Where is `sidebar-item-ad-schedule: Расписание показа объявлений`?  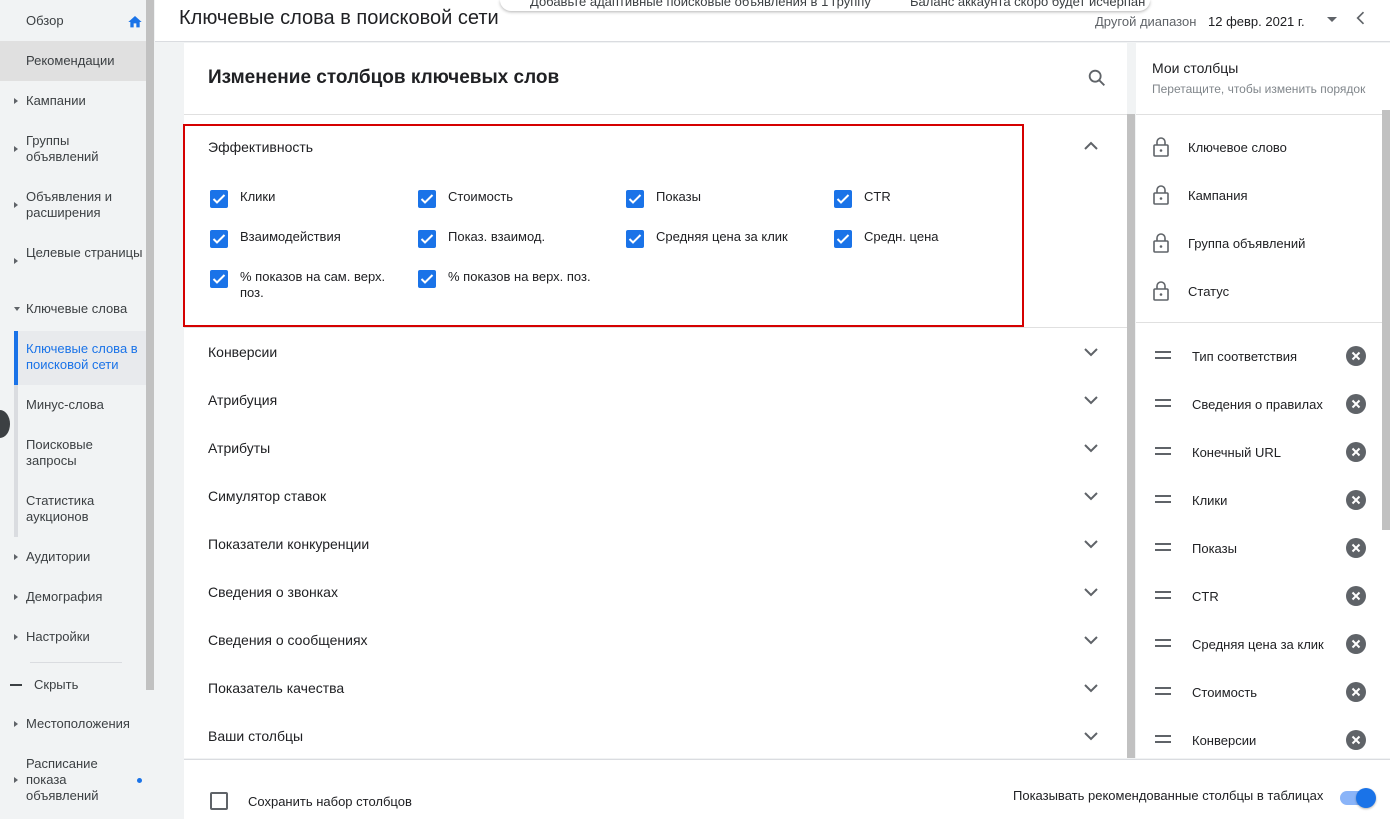
sidebar-item-ad-schedule: Расписание показа объявлений is located at coordinates (73, 781).